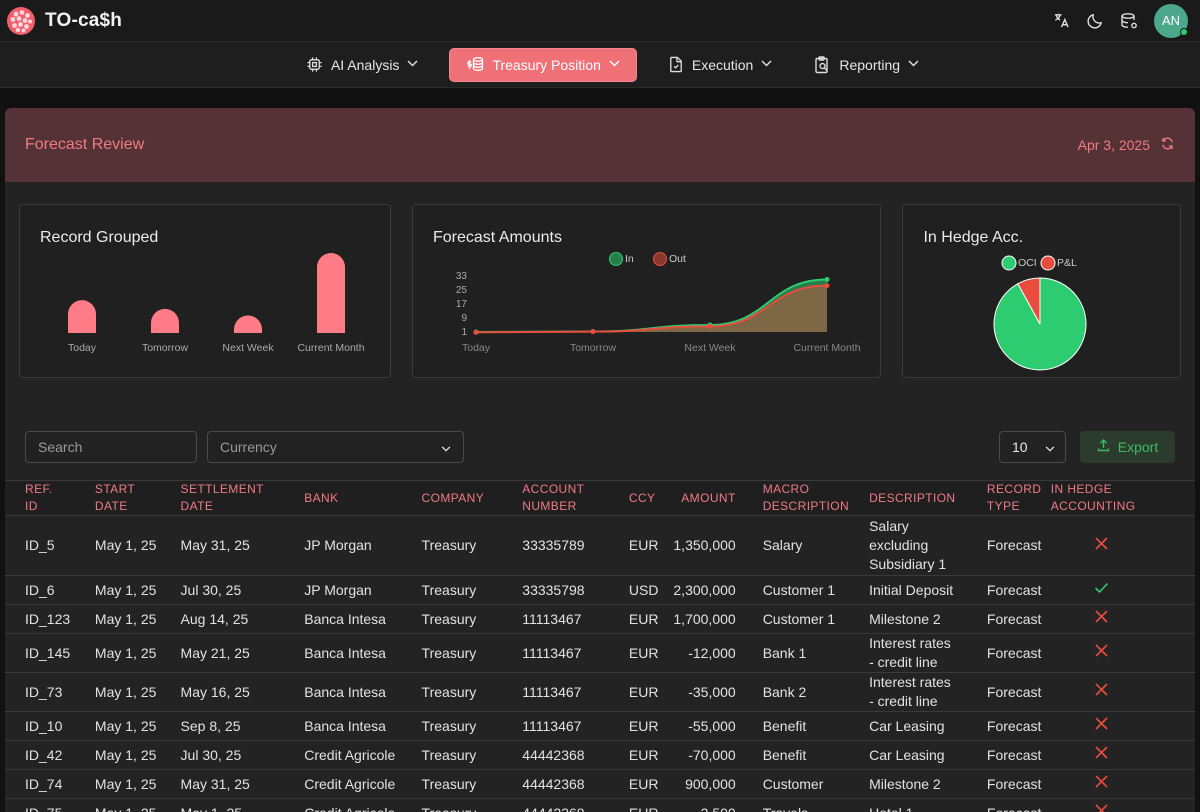  What do you see at coordinates (866, 65) in the screenshot?
I see `nav-reporting: Reporting` at bounding box center [866, 65].